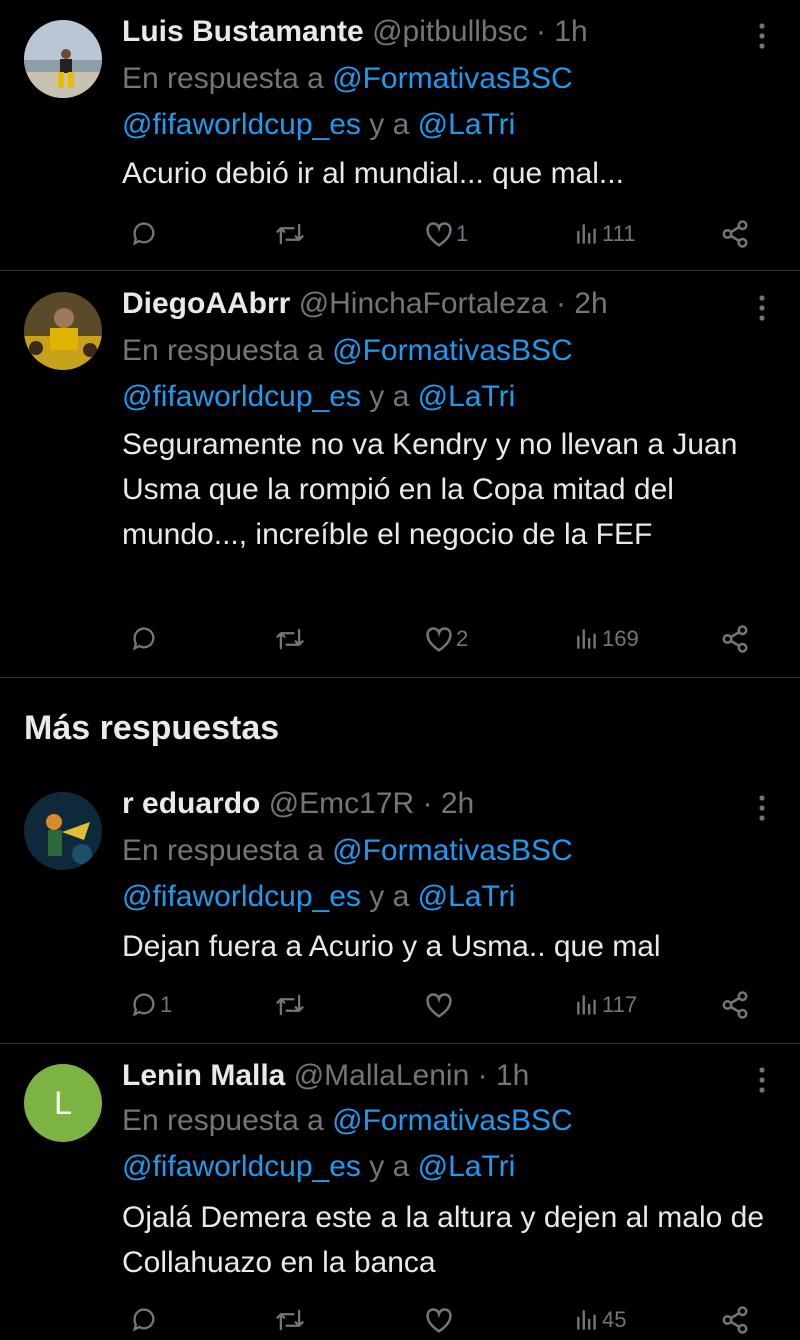 Image resolution: width=800 pixels, height=1340 pixels. I want to click on views-count: 111, so click(619, 233).